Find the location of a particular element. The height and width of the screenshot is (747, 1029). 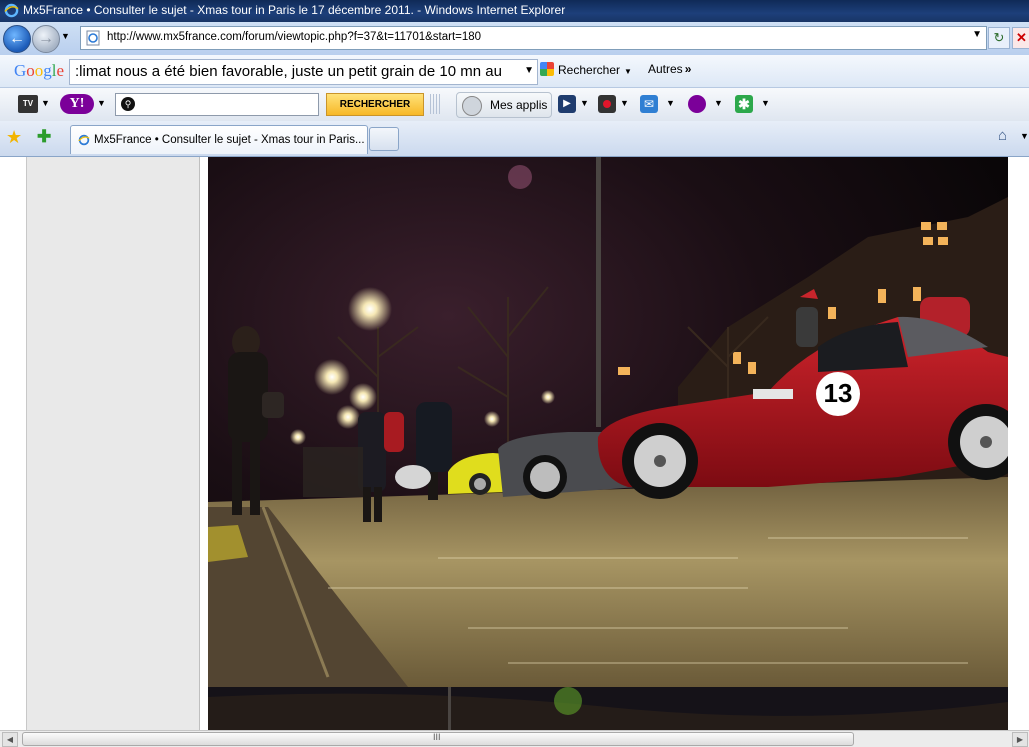

video-dropdown-icon: ▼ is located at coordinates (584, 103).